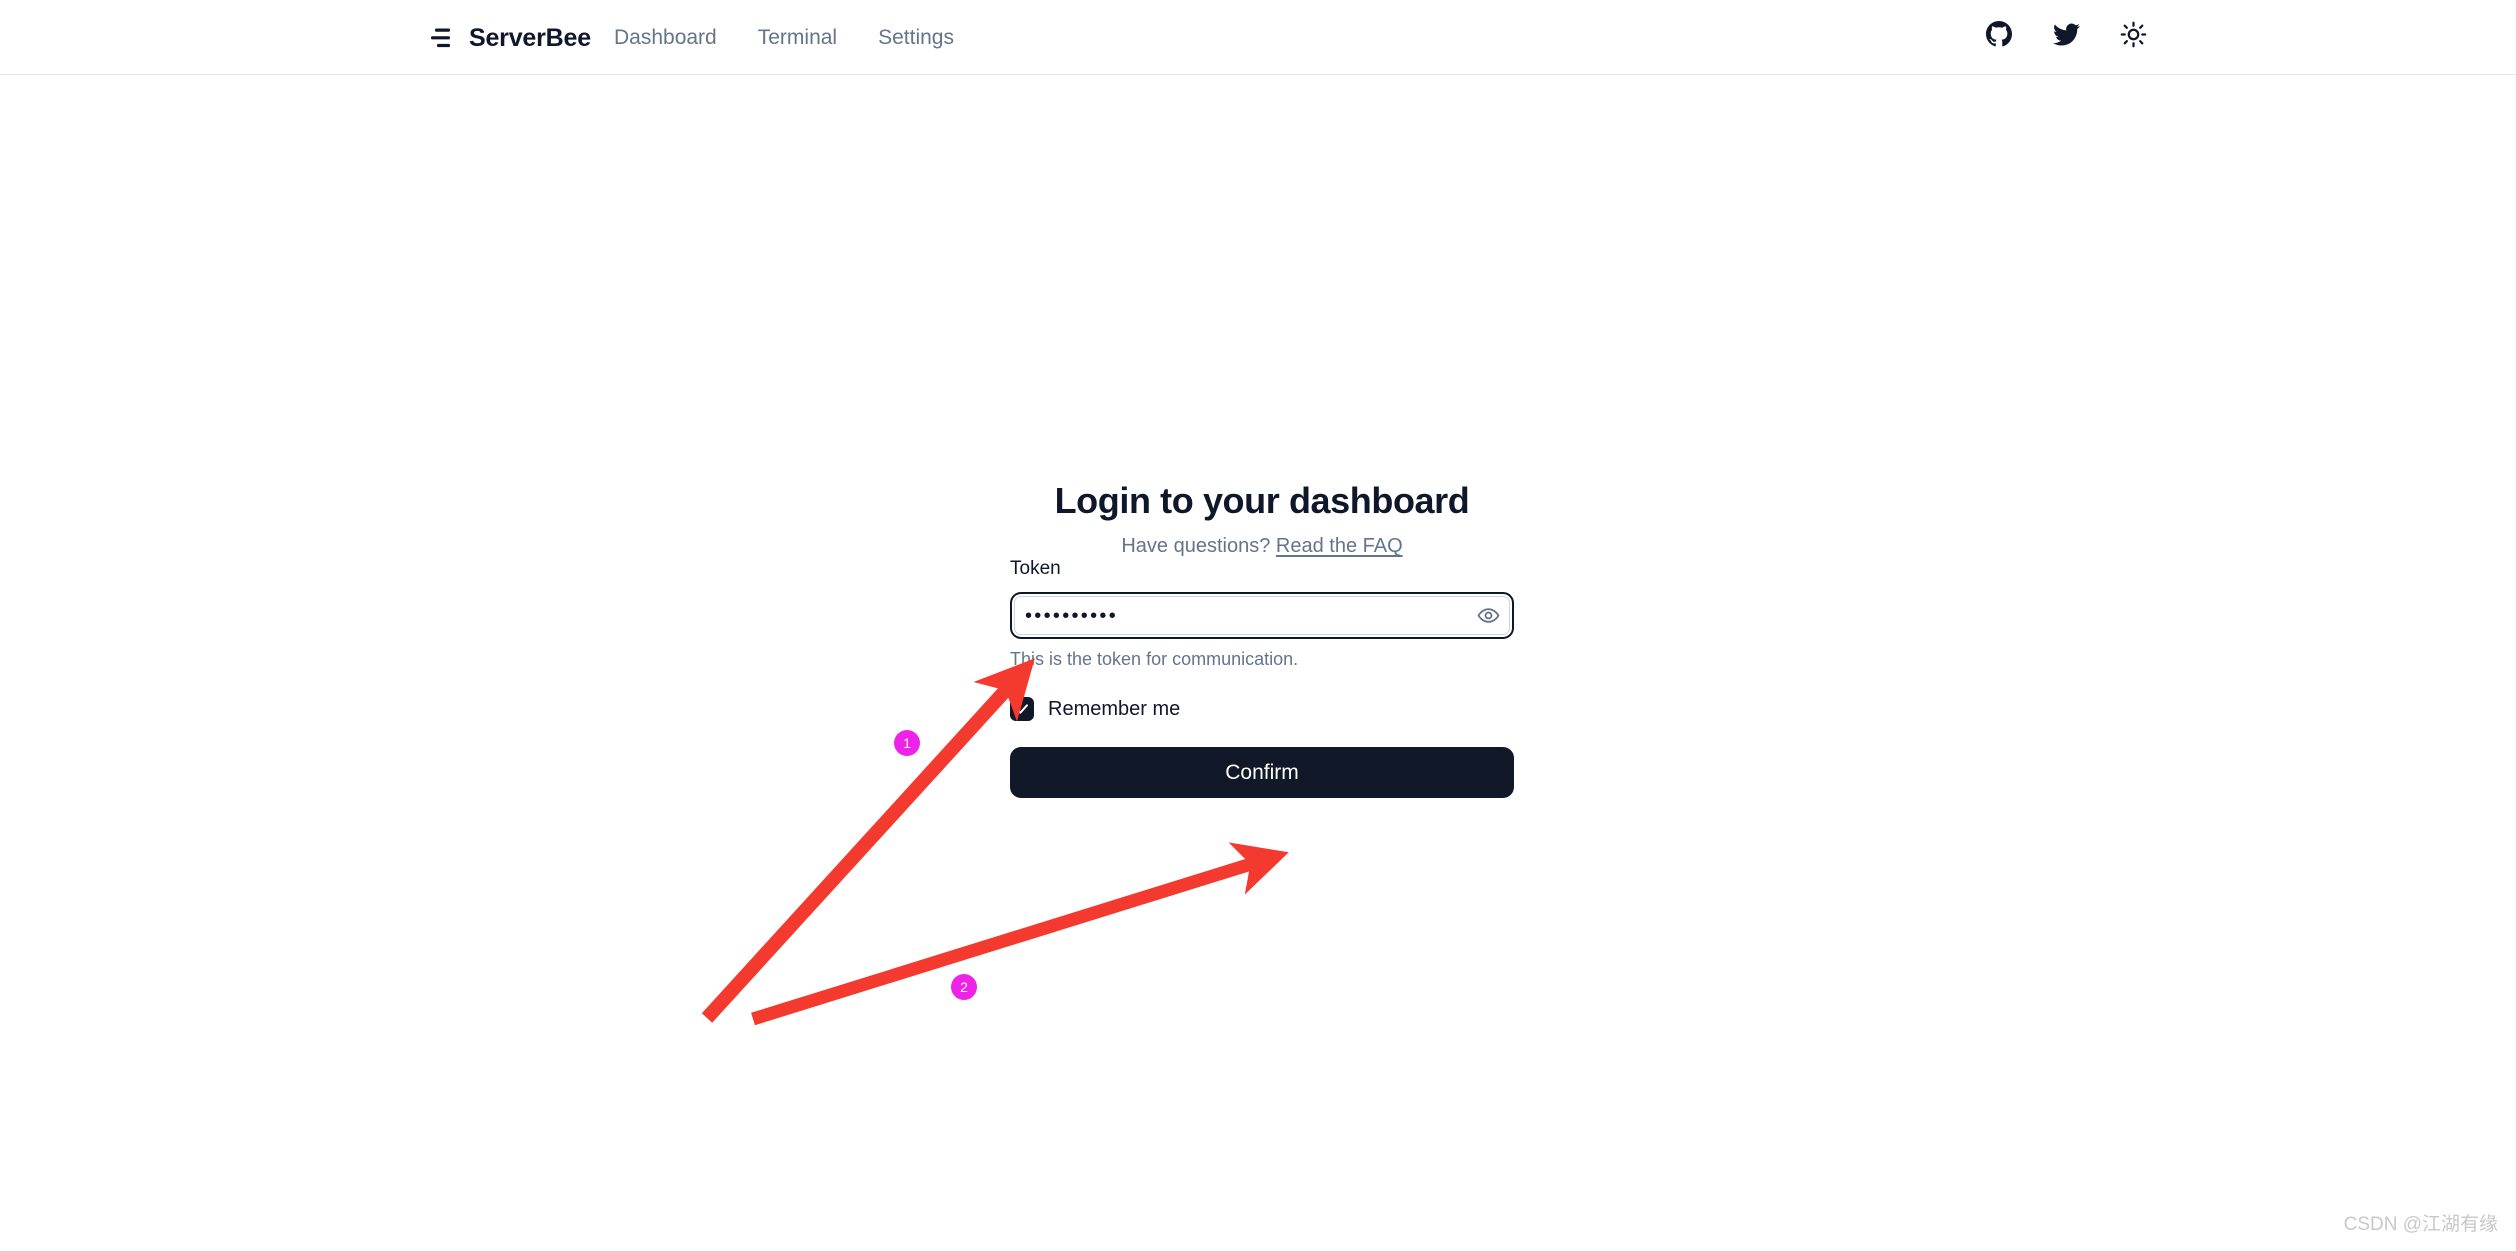 The height and width of the screenshot is (1251, 2516). What do you see at coordinates (964, 987) in the screenshot?
I see `annotation-badge-2: 2` at bounding box center [964, 987].